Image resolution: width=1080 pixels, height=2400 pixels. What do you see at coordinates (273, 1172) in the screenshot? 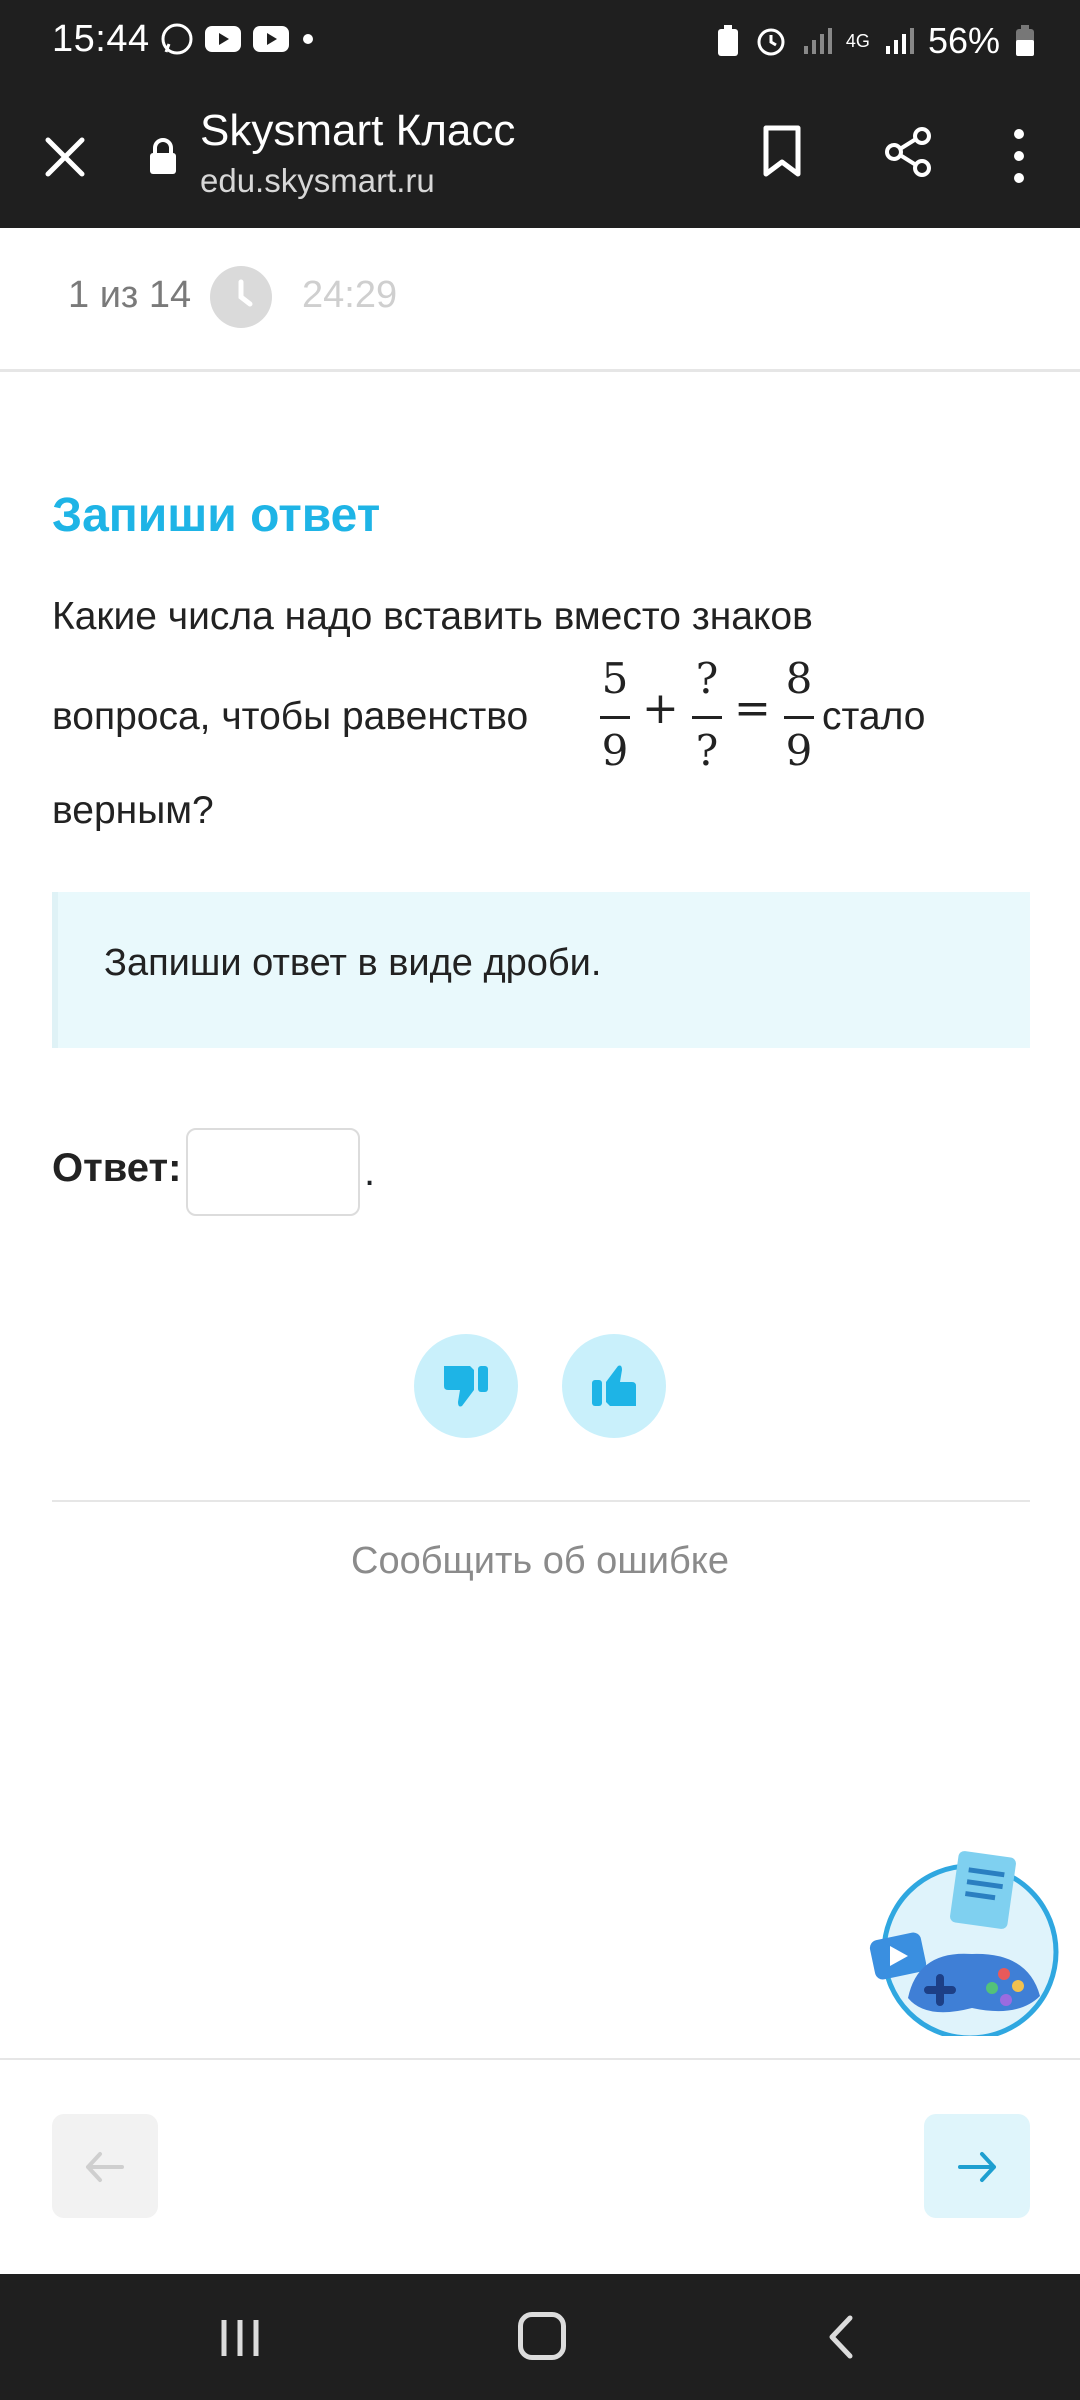
I see `answer-input` at bounding box center [273, 1172].